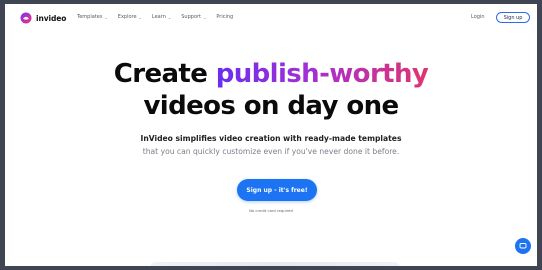 This screenshot has width=542, height=270. What do you see at coordinates (51, 18) in the screenshot?
I see `brand-name: invideo` at bounding box center [51, 18].